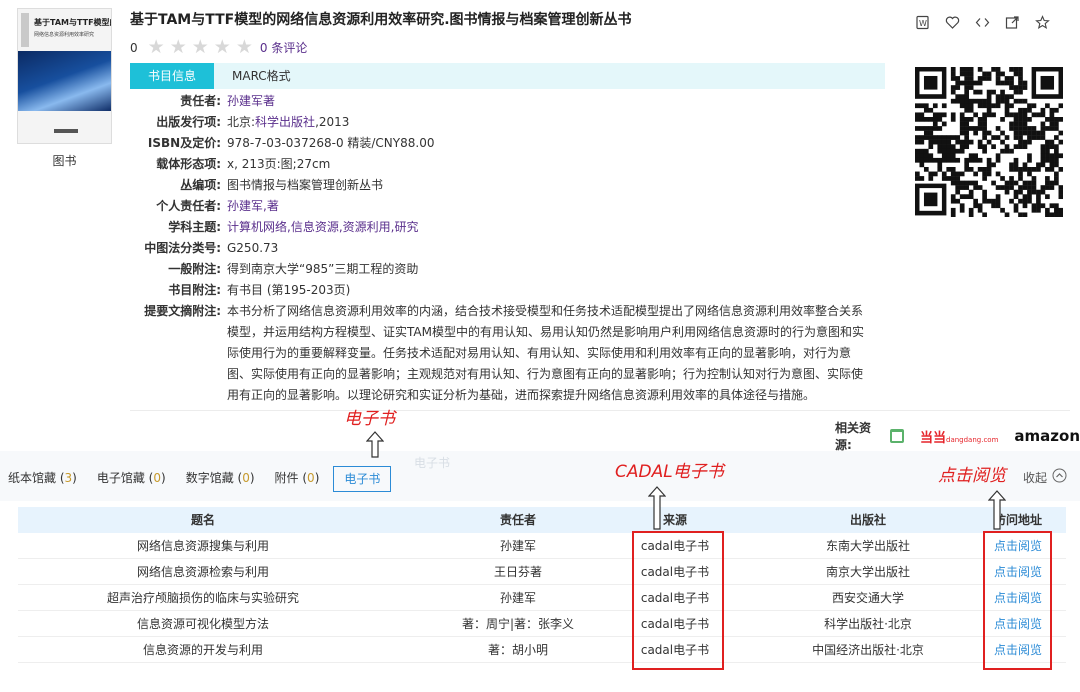 Image resolution: width=1080 pixels, height=692 pixels. I want to click on field-row: 丛编项: 图书情报与档案管理创新丛书, so click(502, 185).